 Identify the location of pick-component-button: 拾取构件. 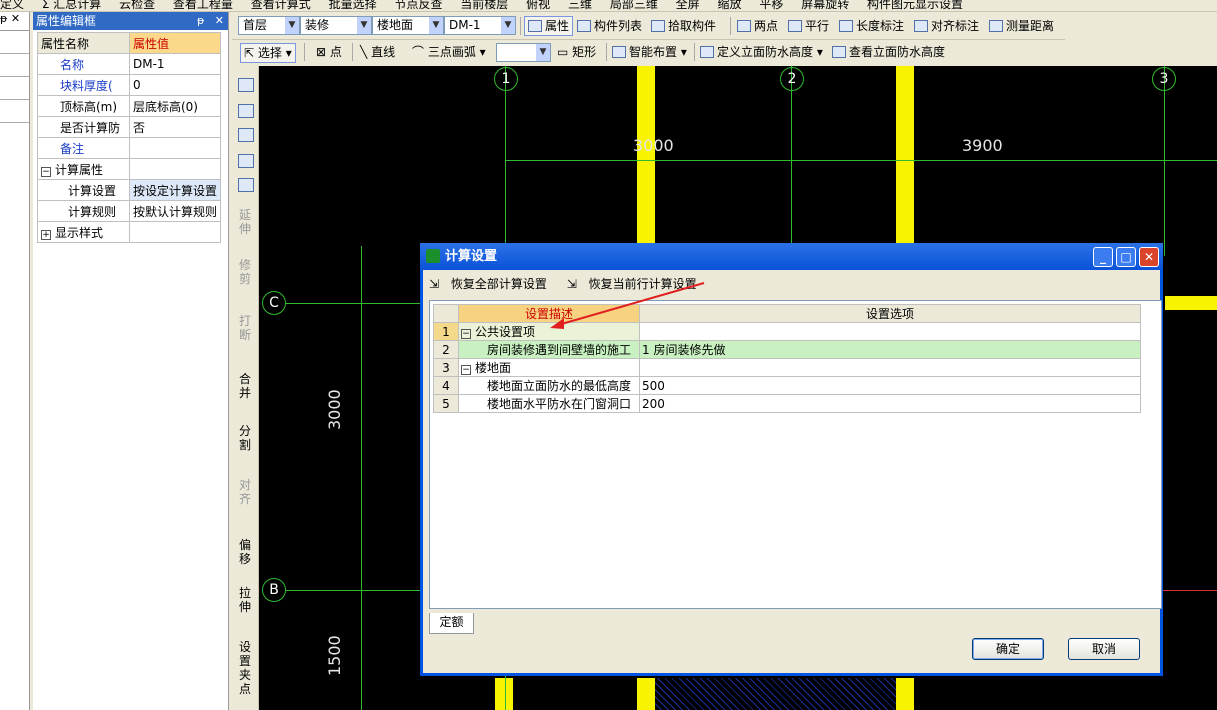
(683, 26).